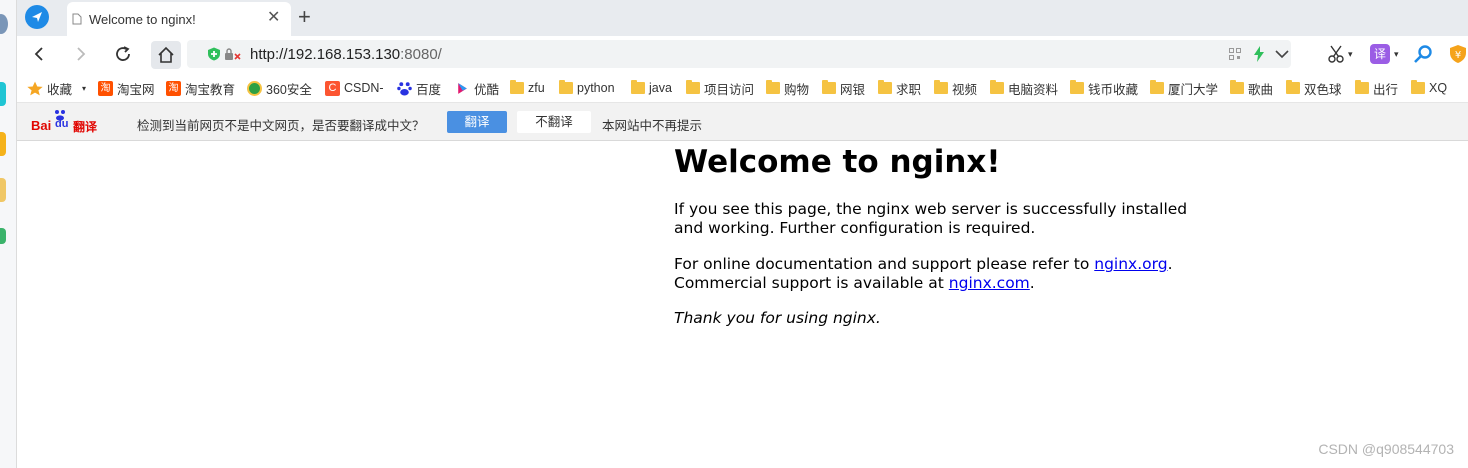  I want to click on scissors-icon, so click(1336, 54).